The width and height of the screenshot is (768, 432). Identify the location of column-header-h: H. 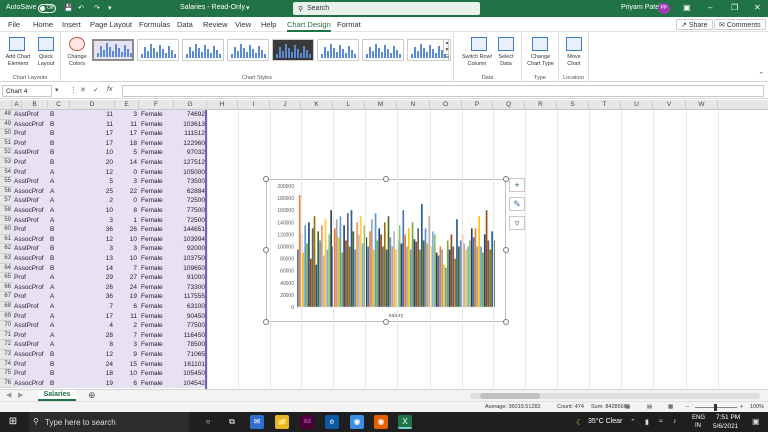
(222, 105).